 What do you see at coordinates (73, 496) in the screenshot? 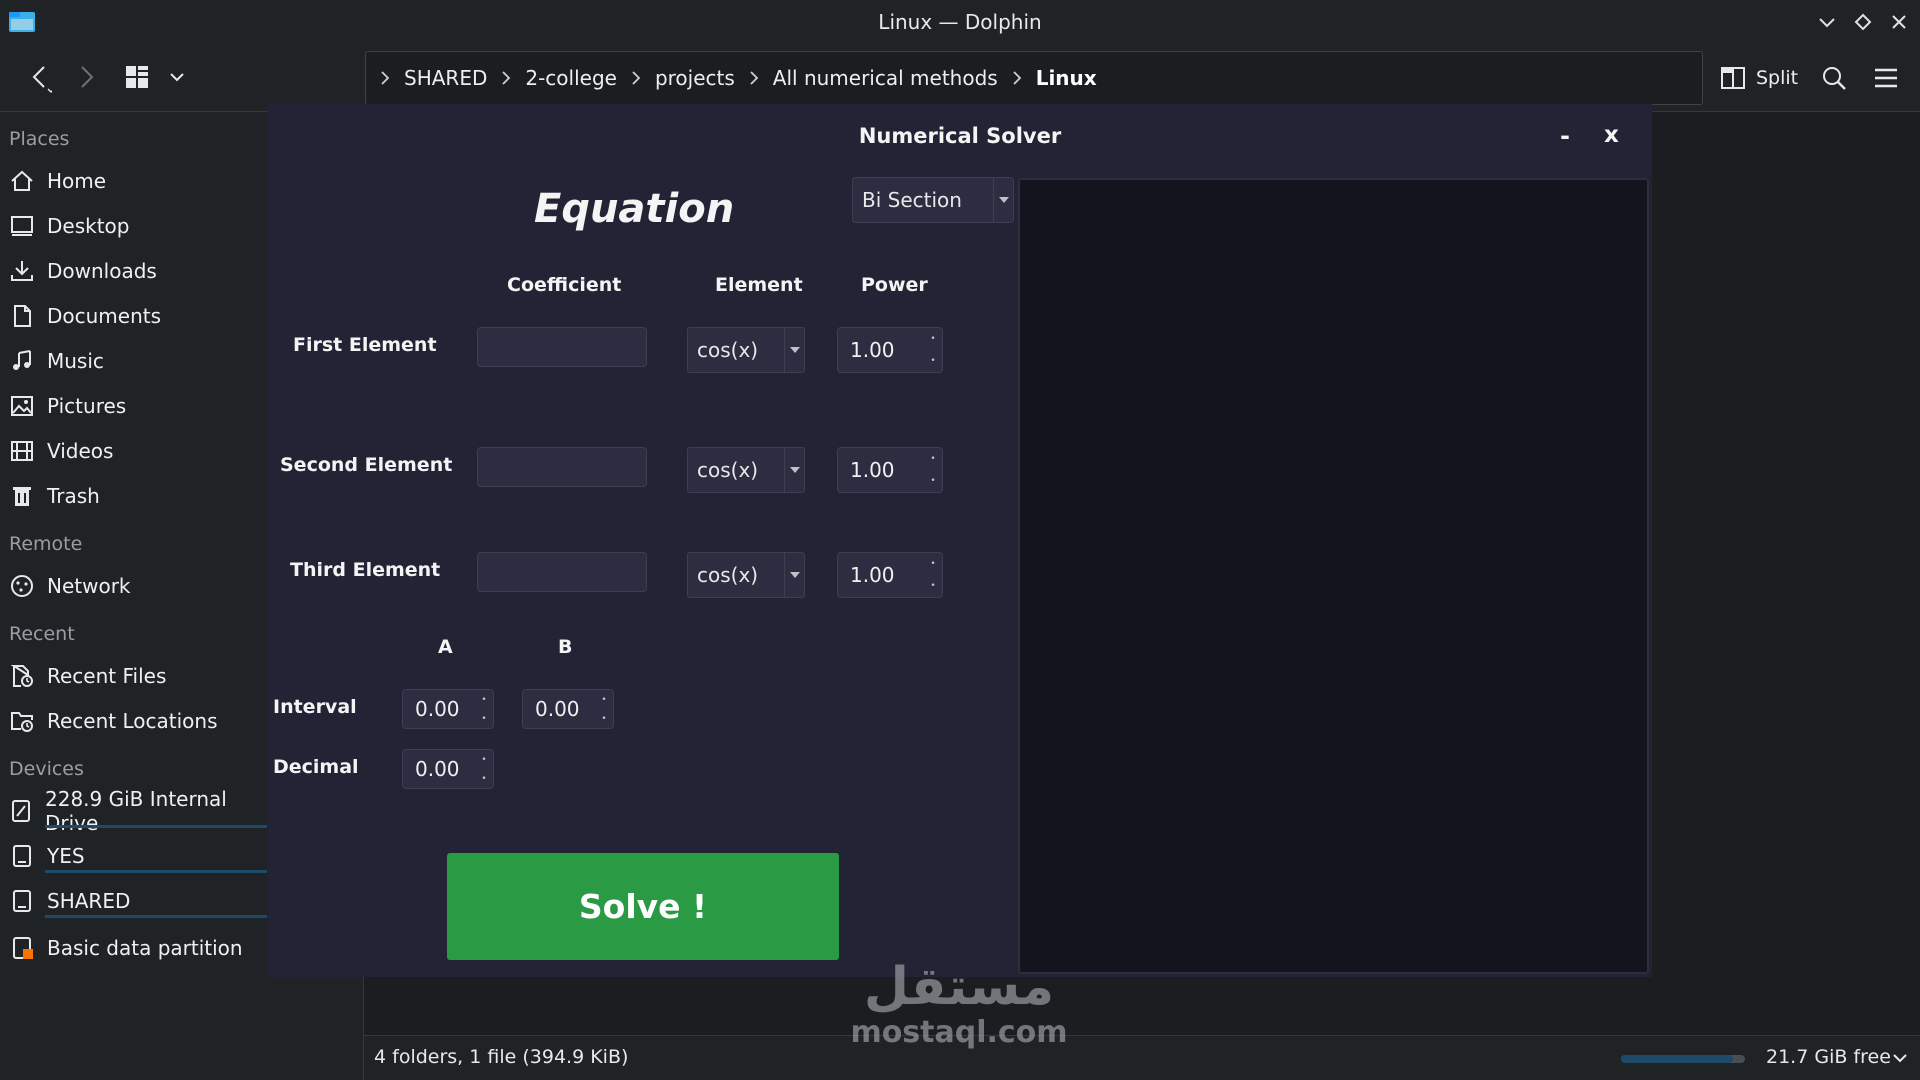
I see `sidebar-item-label: Trash` at bounding box center [73, 496].